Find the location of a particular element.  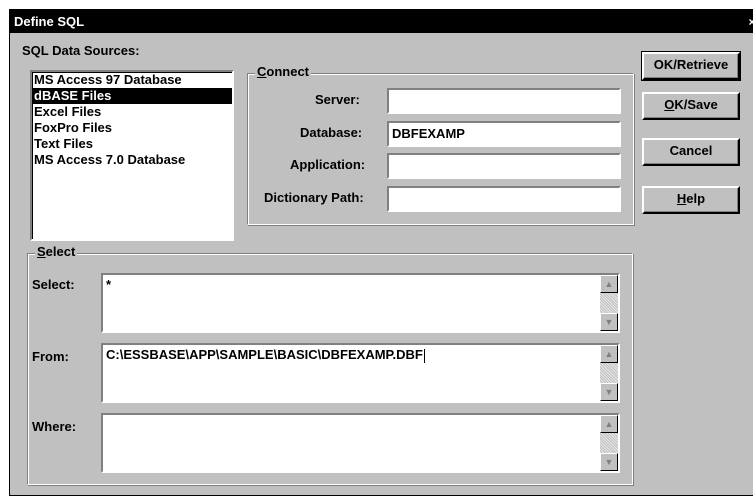

ok-save-button: OK/Save is located at coordinates (691, 106).